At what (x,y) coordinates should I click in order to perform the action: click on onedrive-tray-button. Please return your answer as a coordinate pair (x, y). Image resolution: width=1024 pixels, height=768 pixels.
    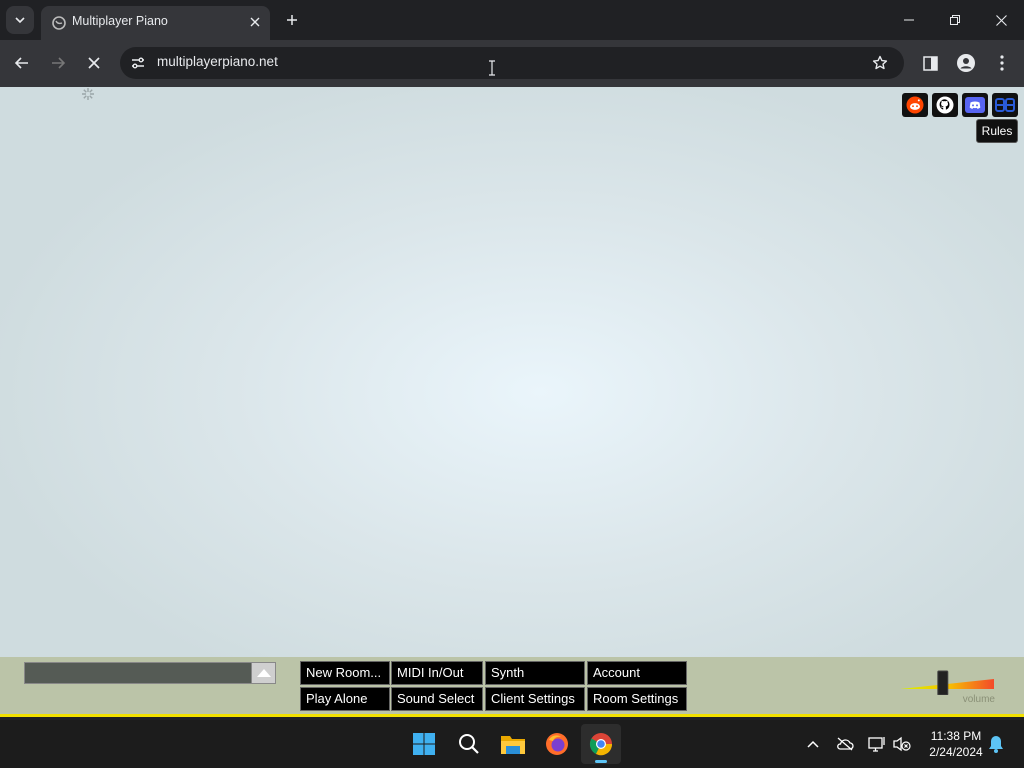
    Looking at the image, I should click on (845, 744).